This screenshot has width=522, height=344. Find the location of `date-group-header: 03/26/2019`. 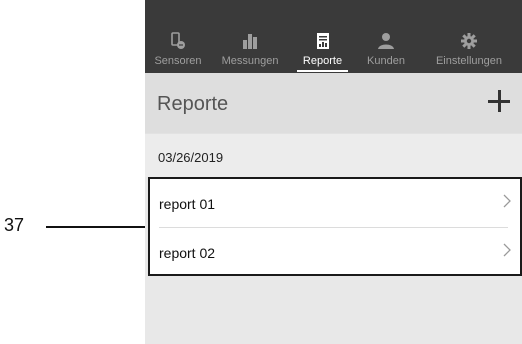

date-group-header: 03/26/2019 is located at coordinates (333, 155).